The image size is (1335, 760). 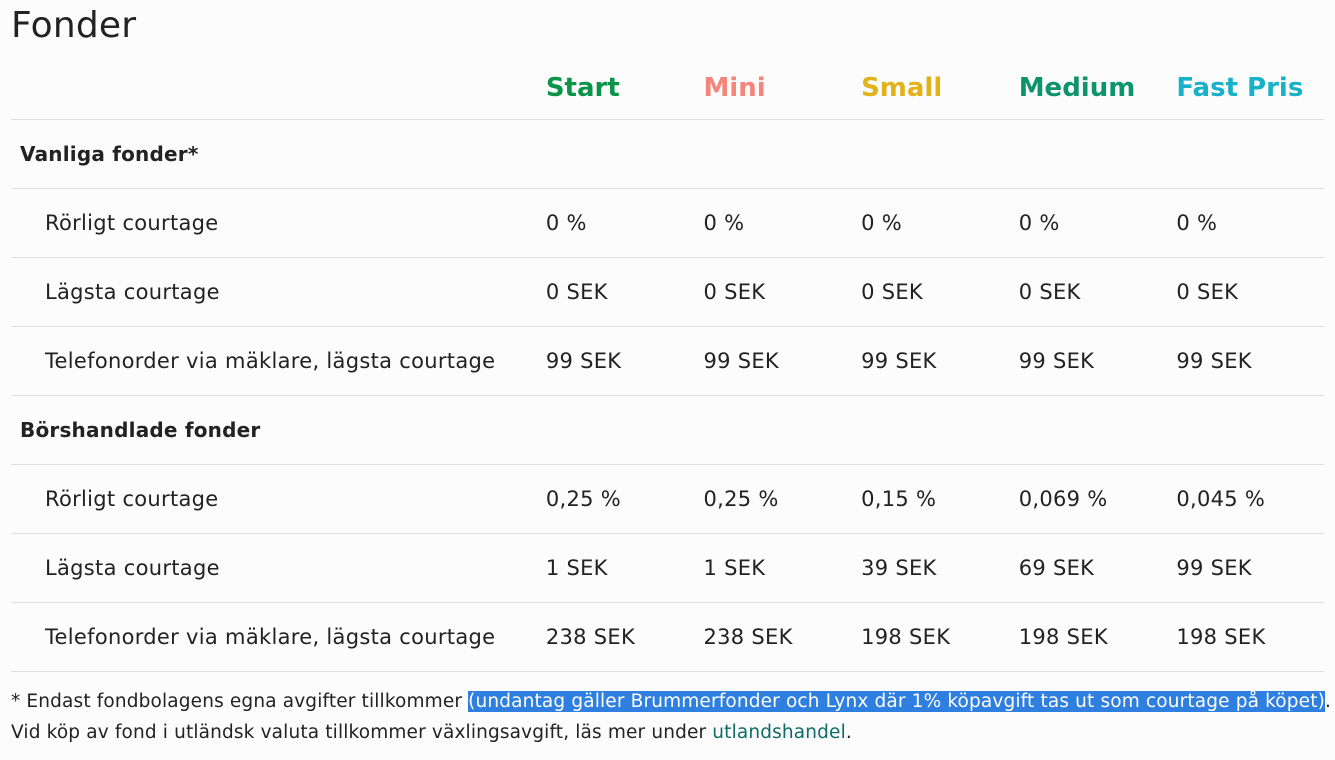 I want to click on table-cell: 0,069 %, so click(x=1087, y=499).